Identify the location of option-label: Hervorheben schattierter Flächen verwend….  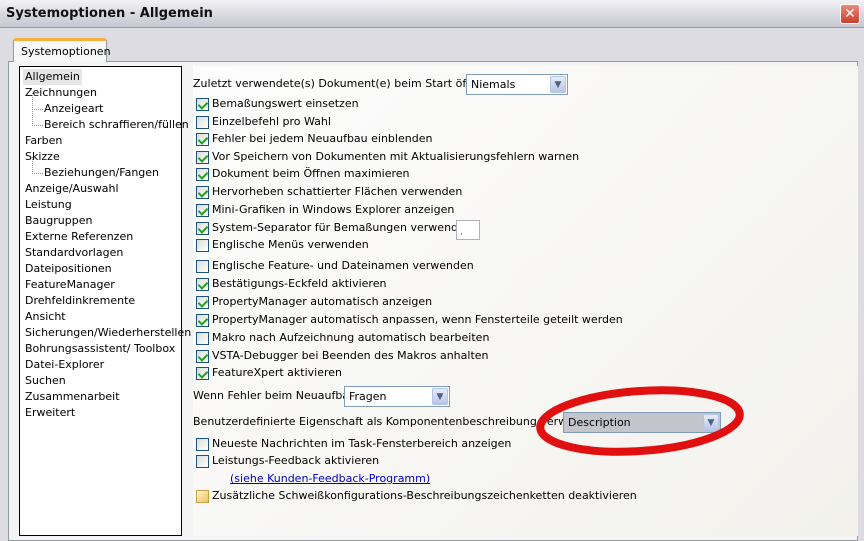
(337, 191).